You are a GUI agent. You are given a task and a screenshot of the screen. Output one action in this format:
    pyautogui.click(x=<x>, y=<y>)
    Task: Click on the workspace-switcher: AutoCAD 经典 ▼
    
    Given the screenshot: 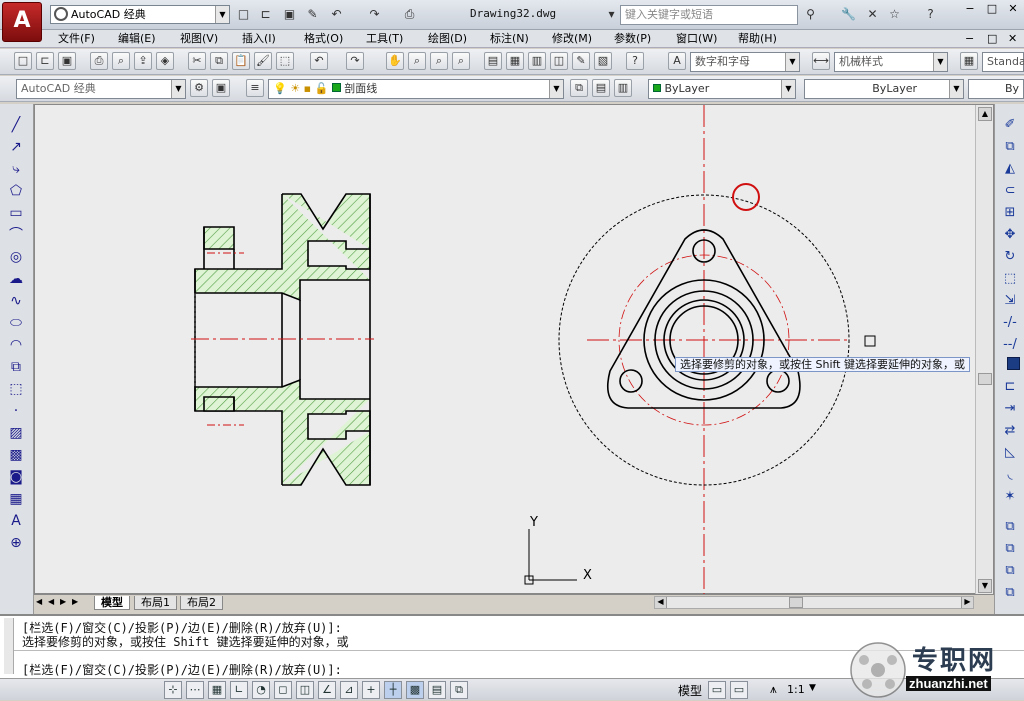 What is the action you would take?
    pyautogui.click(x=140, y=14)
    